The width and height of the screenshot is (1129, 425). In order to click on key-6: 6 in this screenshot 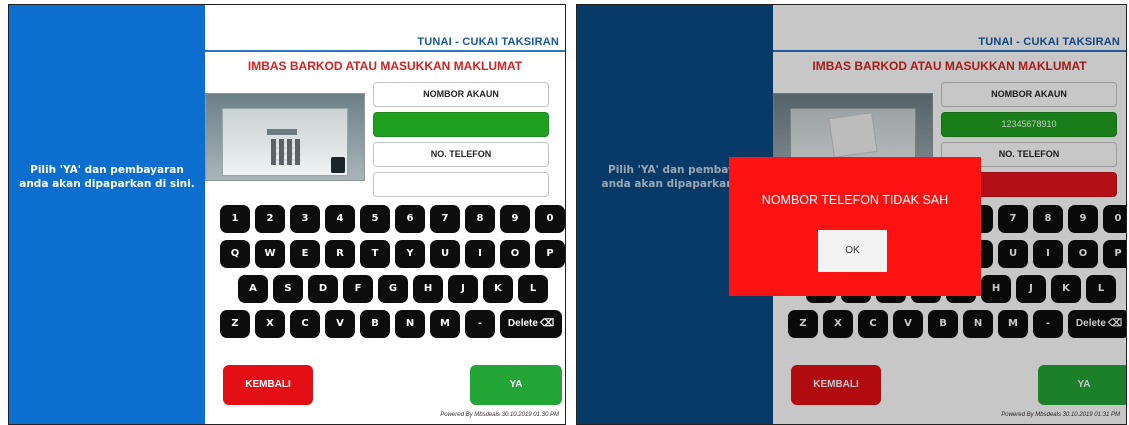, I will do `click(410, 219)`.